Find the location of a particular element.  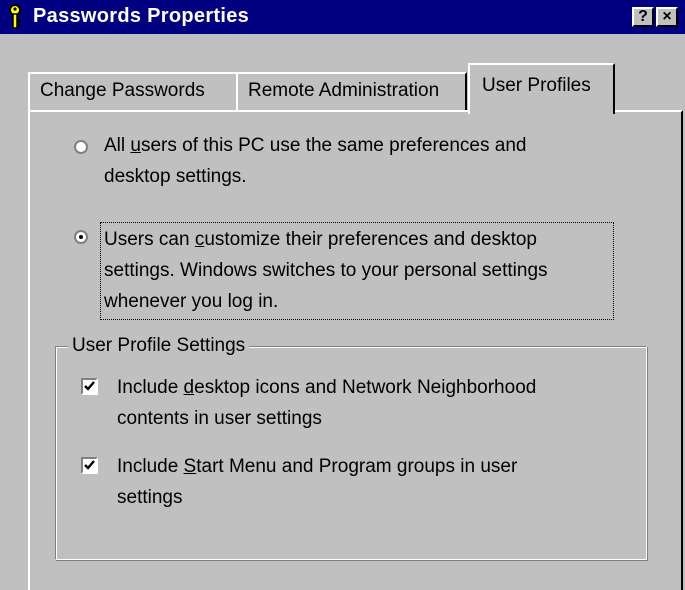

tab-change-passwords: Change Passwords is located at coordinates (133, 91).